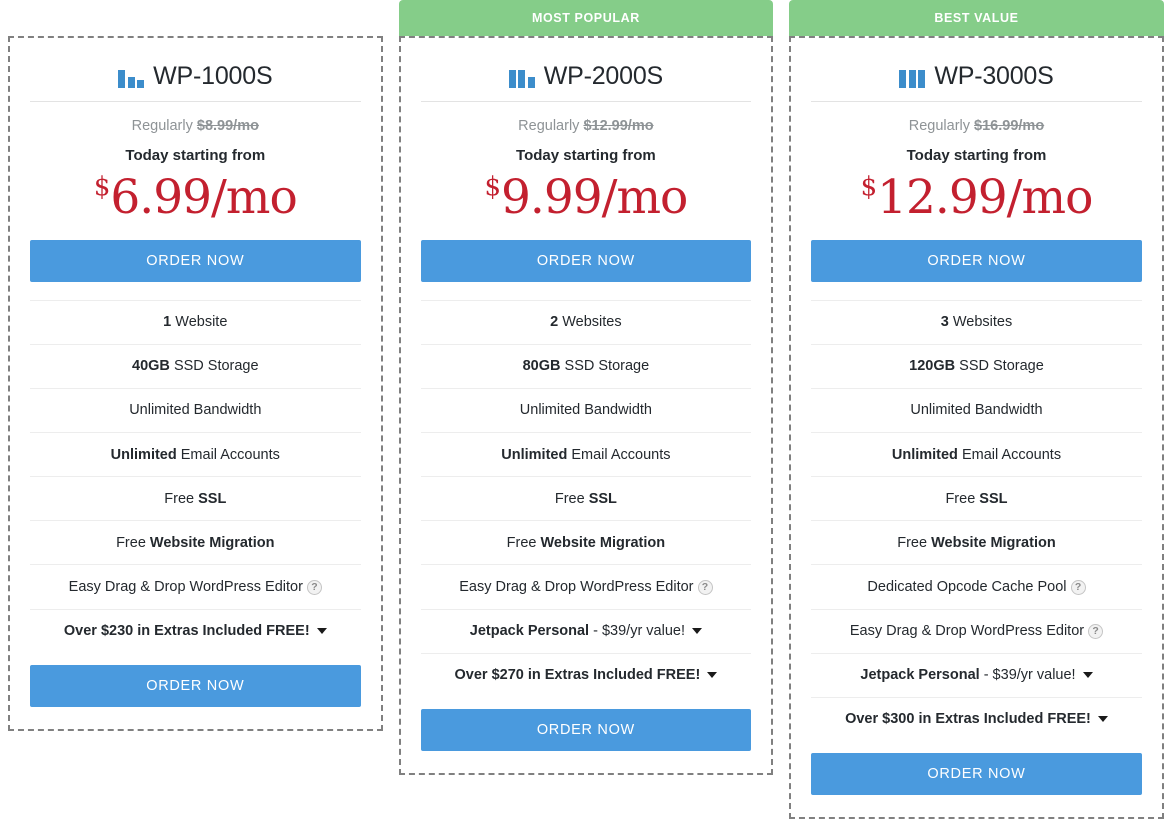 The height and width of the screenshot is (819, 1172). I want to click on feature-text: 3 Websites, so click(976, 322).